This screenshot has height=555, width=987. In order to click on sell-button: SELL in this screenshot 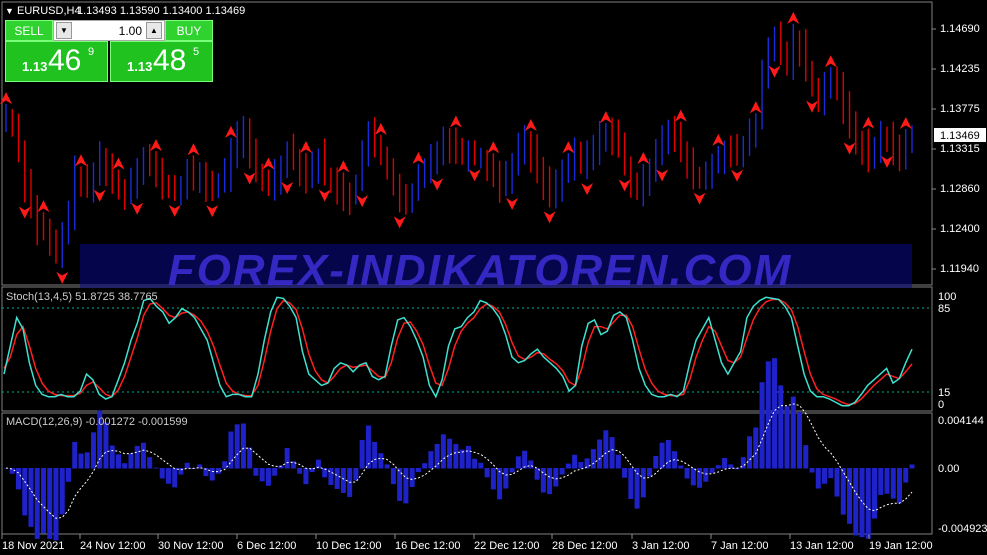, I will do `click(29, 30)`.